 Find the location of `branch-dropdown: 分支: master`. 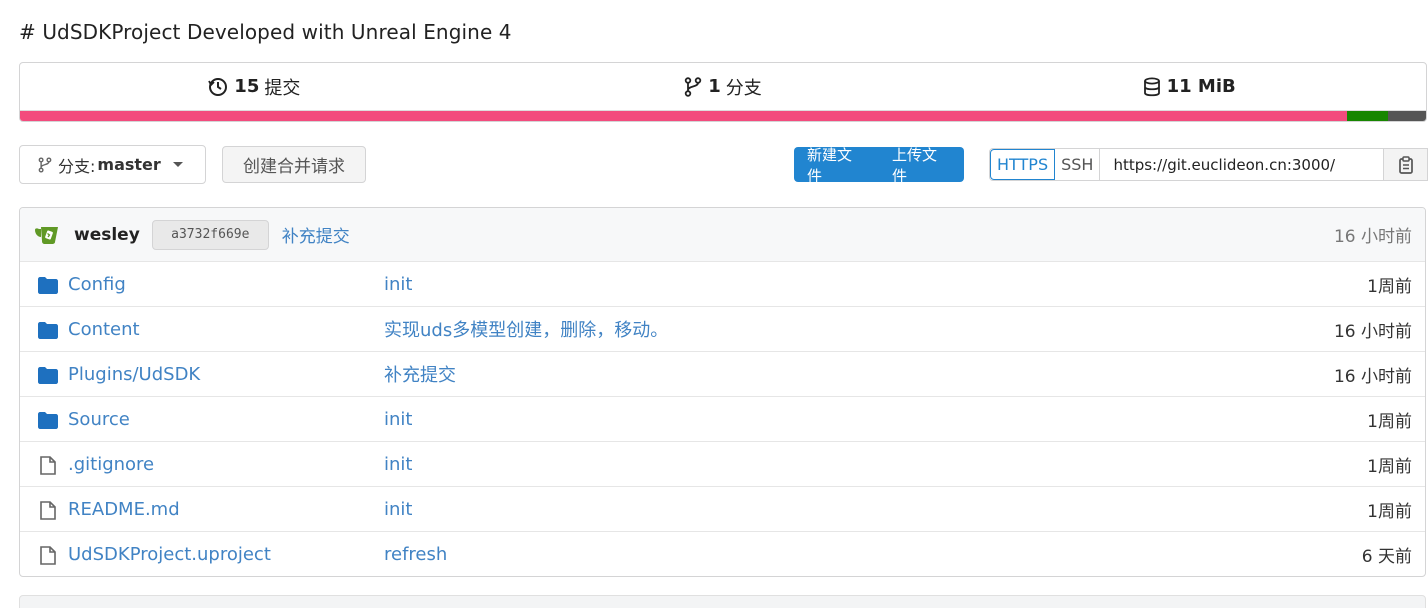

branch-dropdown: 分支: master is located at coordinates (112, 164).